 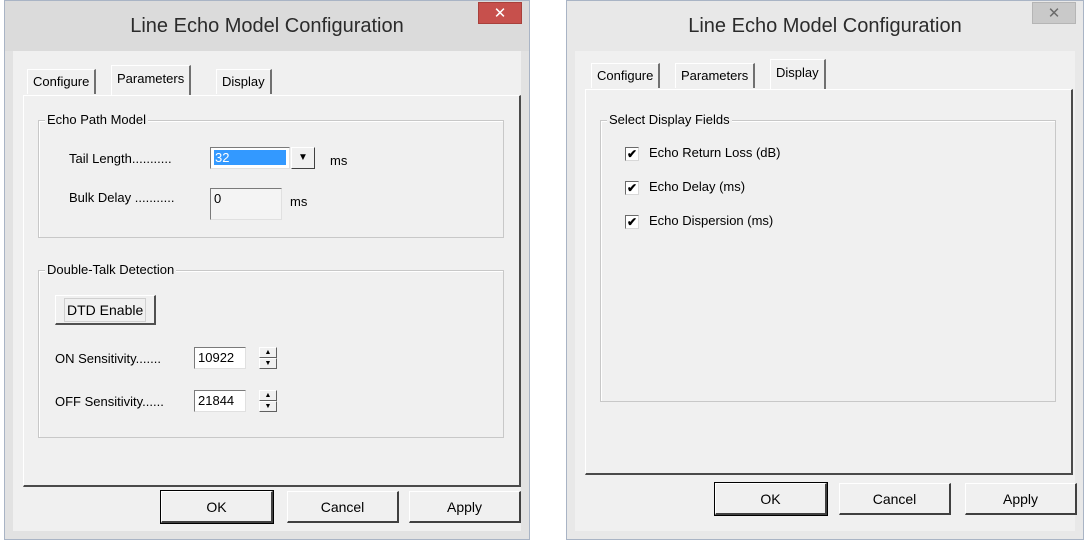 What do you see at coordinates (715, 152) in the screenshot?
I see `echo-return-loss-label: Echo Return Loss (dB)` at bounding box center [715, 152].